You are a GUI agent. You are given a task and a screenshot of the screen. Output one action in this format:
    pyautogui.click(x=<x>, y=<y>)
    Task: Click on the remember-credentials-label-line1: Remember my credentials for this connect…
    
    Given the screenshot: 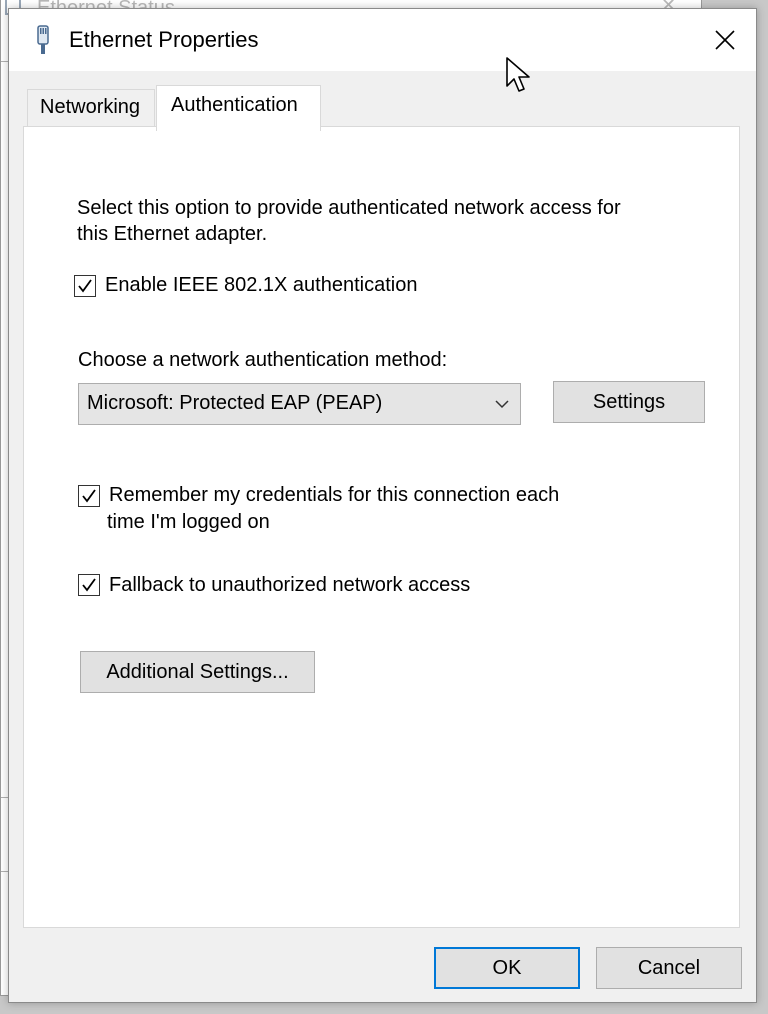 What is the action you would take?
    pyautogui.click(x=334, y=495)
    